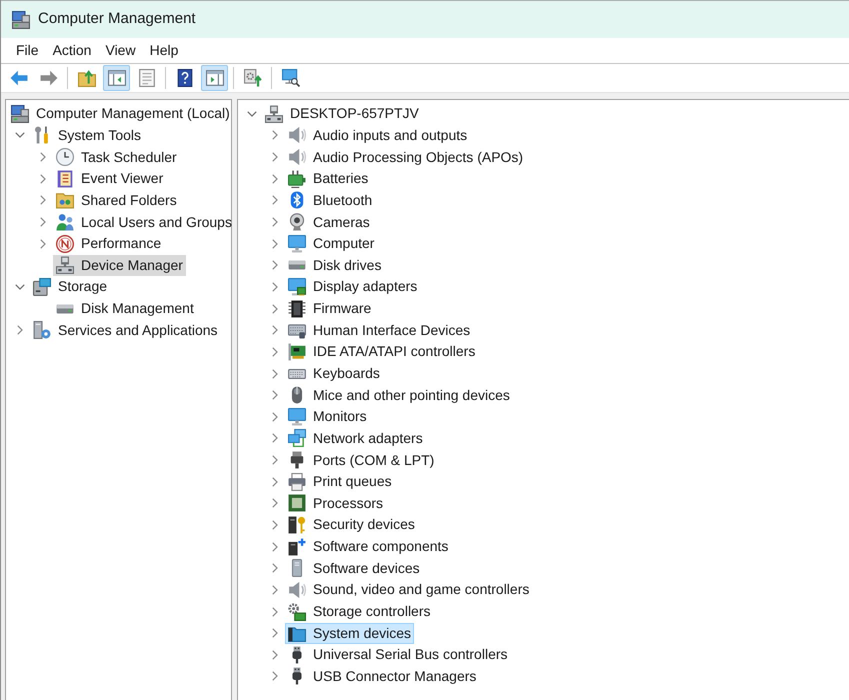  Describe the element at coordinates (327, 417) in the screenshot. I see `tree-item: Monitors` at that location.